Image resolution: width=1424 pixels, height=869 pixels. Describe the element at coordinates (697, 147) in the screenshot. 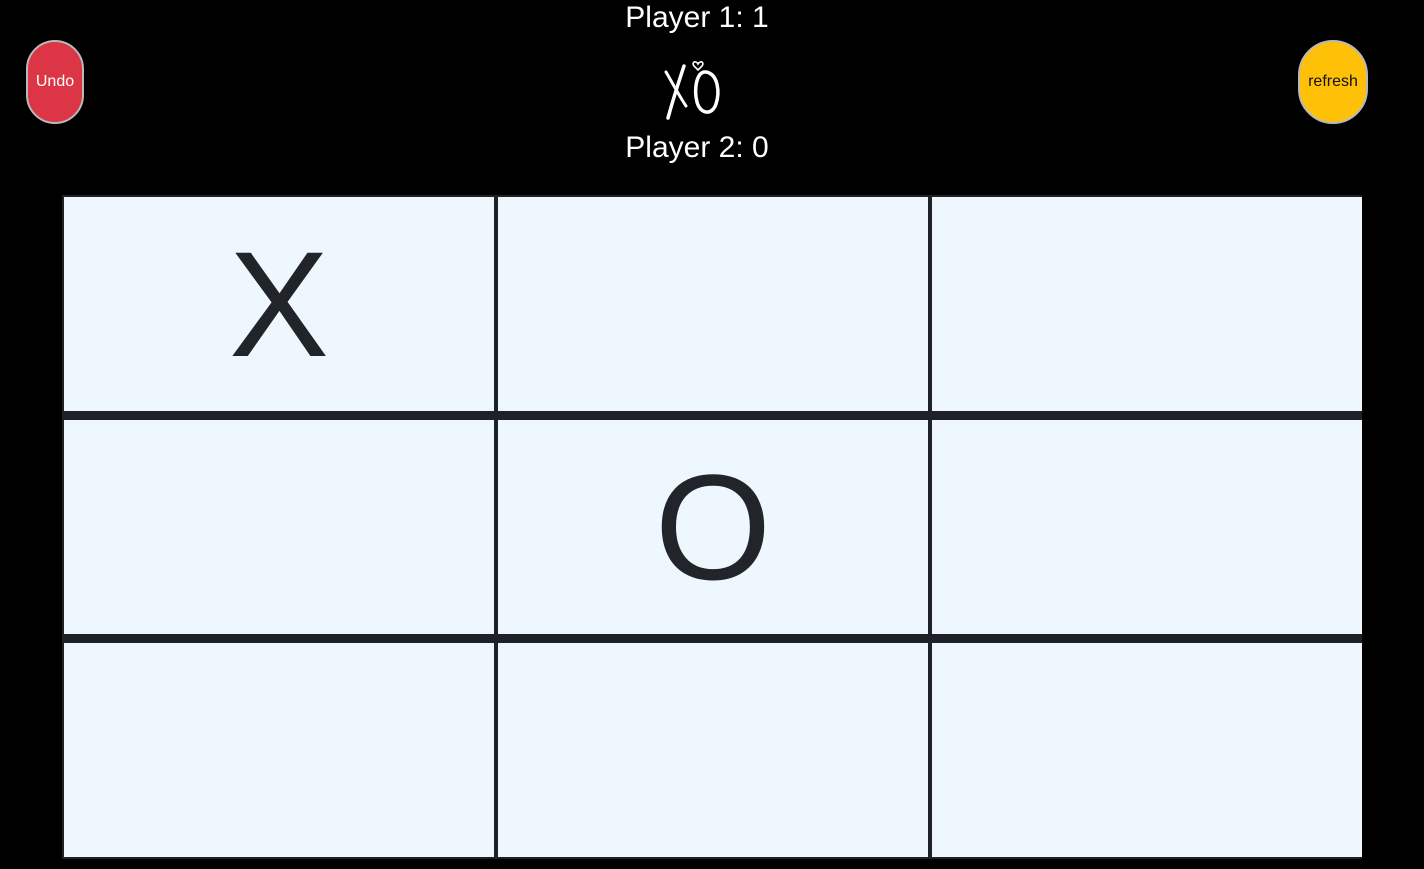

I see `player-2-score: Player 2: 0` at that location.